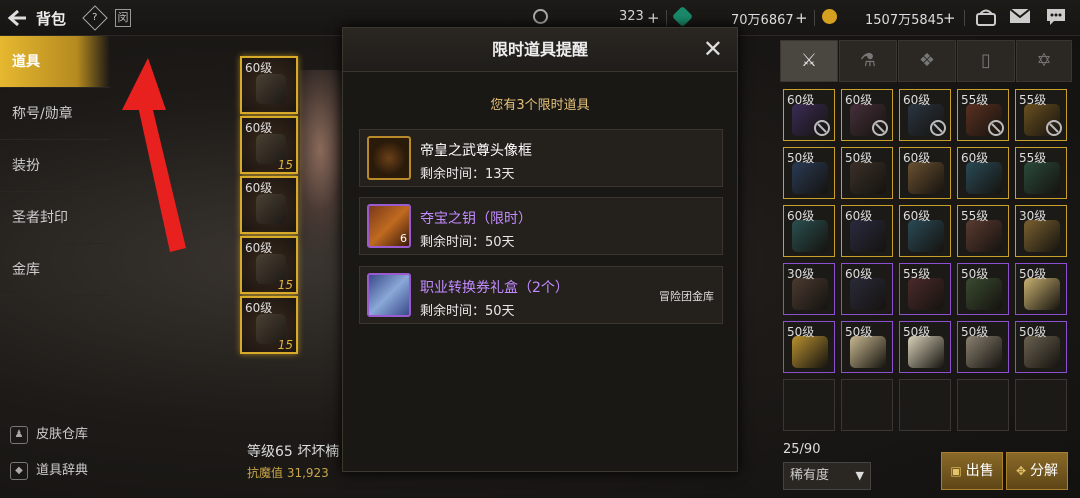  Describe the element at coordinates (1037, 471) in the screenshot. I see `decompose-button: ✥ 分解` at that location.